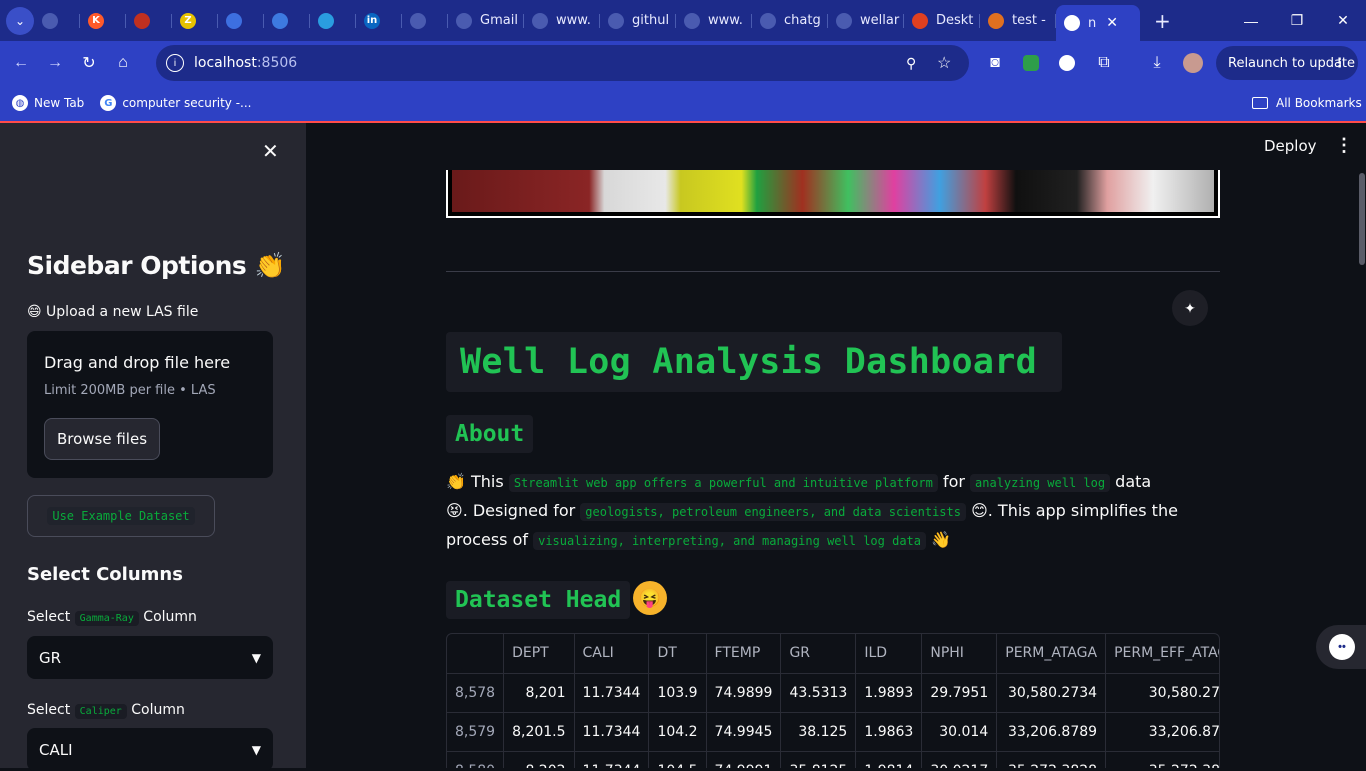 The image size is (1366, 771). I want to click on table-cell: 8,580, so click(476, 759).